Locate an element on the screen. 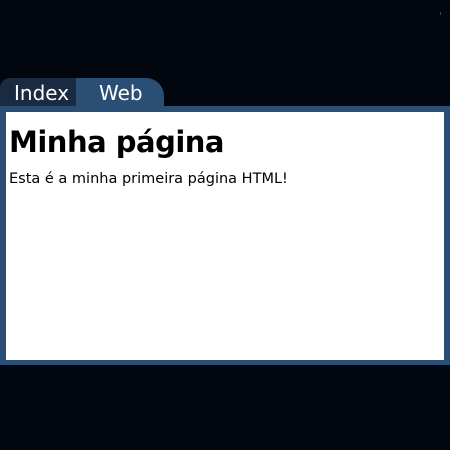 The width and height of the screenshot is (450, 450). tab-index: Index is located at coordinates (38, 93).